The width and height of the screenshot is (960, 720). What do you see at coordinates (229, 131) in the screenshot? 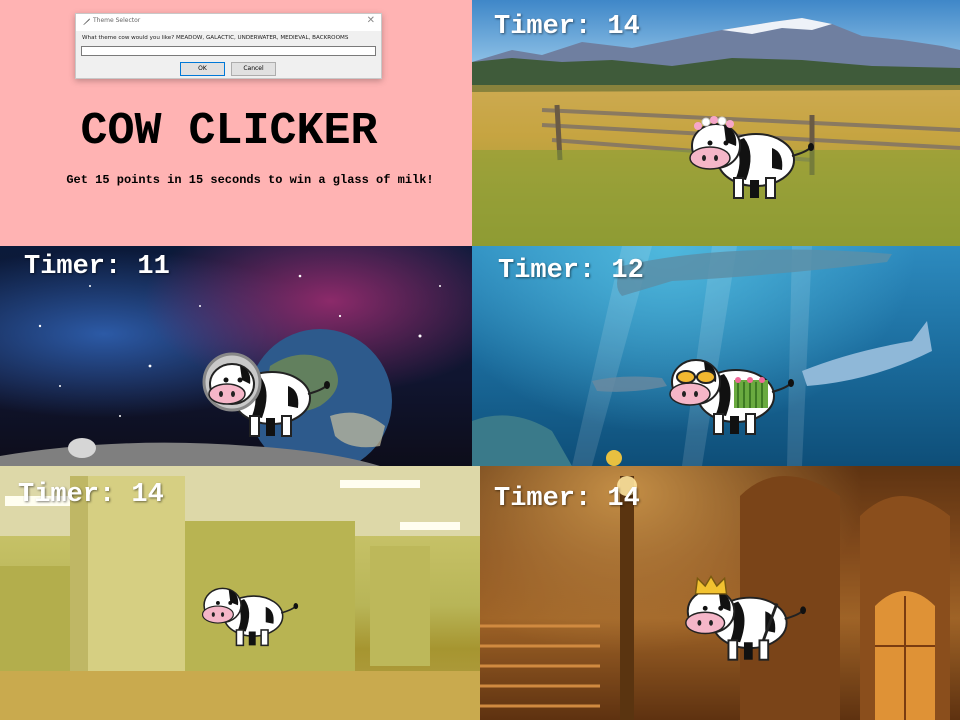
I see `game-title: COW CLICKER` at bounding box center [229, 131].